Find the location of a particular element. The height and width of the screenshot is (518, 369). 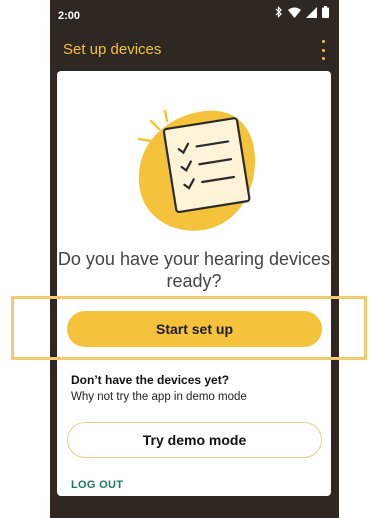

start-setup-button: Start set up is located at coordinates (194, 329).